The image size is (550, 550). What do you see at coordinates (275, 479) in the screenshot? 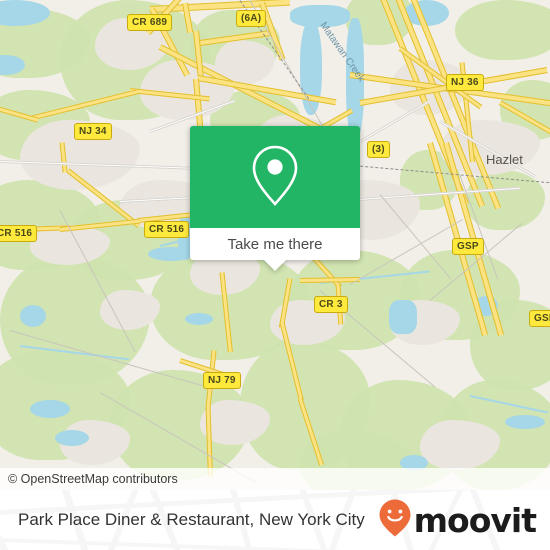
I see `map-attribution: © OpenStreetMap contributors` at bounding box center [275, 479].